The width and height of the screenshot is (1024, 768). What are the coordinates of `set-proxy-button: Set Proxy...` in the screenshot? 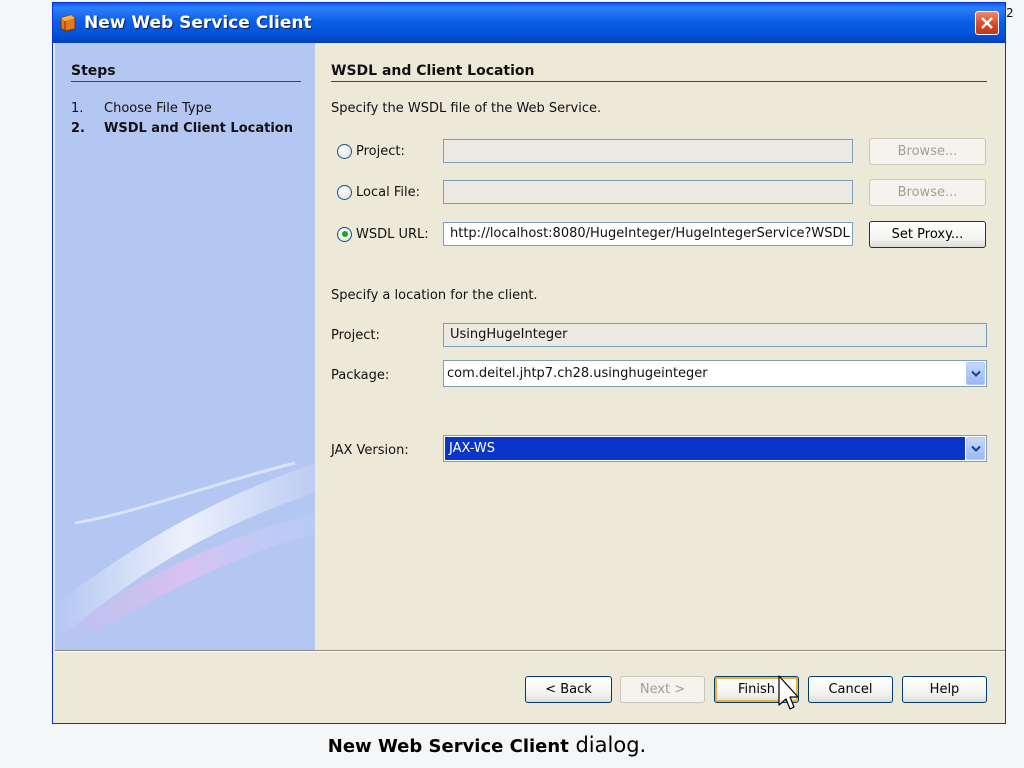 It's located at (927, 234).